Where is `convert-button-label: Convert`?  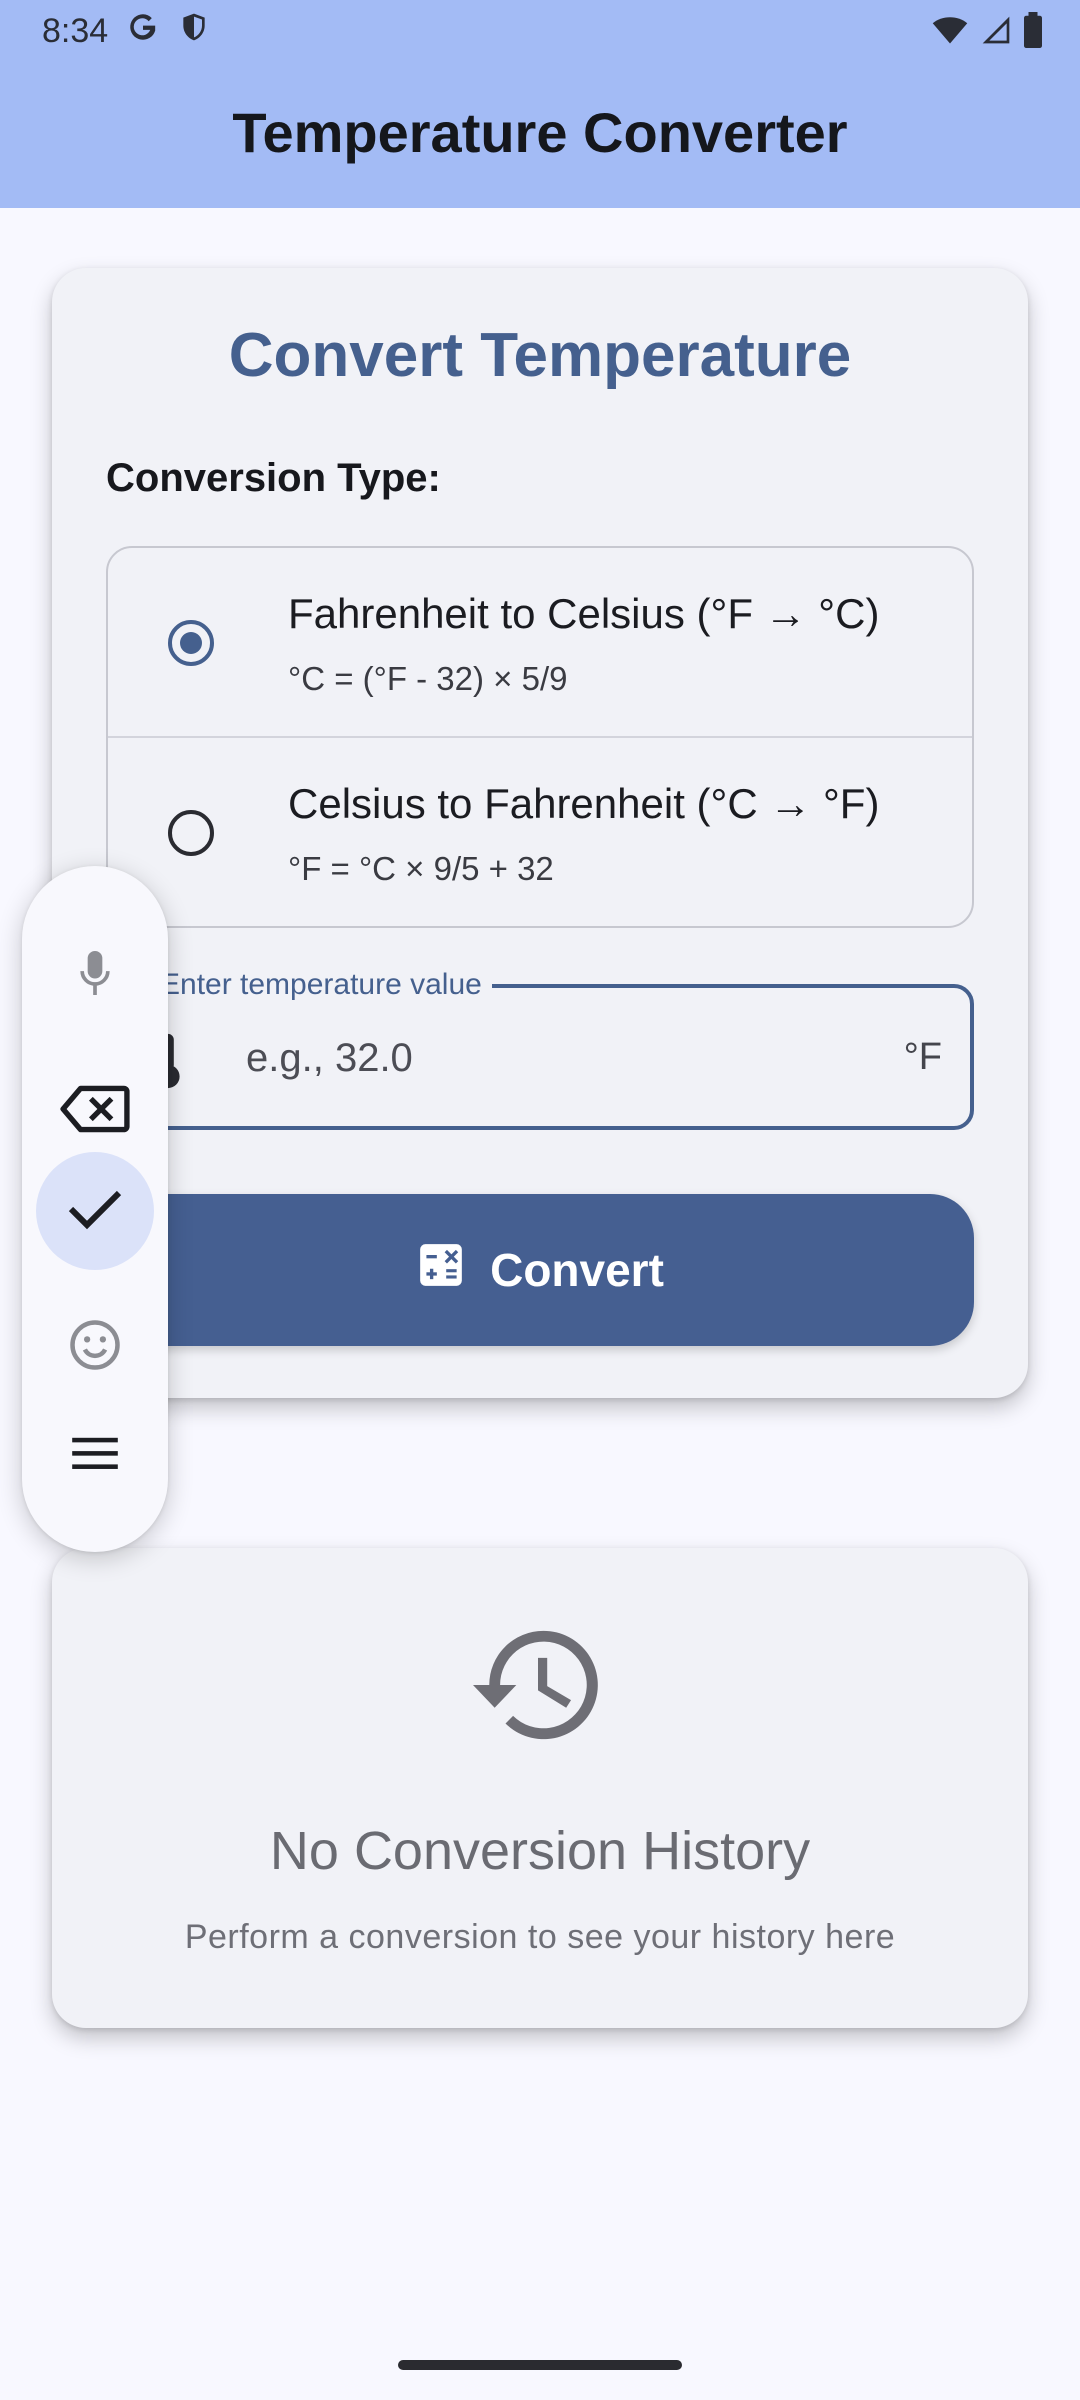
convert-button-label: Convert is located at coordinates (577, 1270).